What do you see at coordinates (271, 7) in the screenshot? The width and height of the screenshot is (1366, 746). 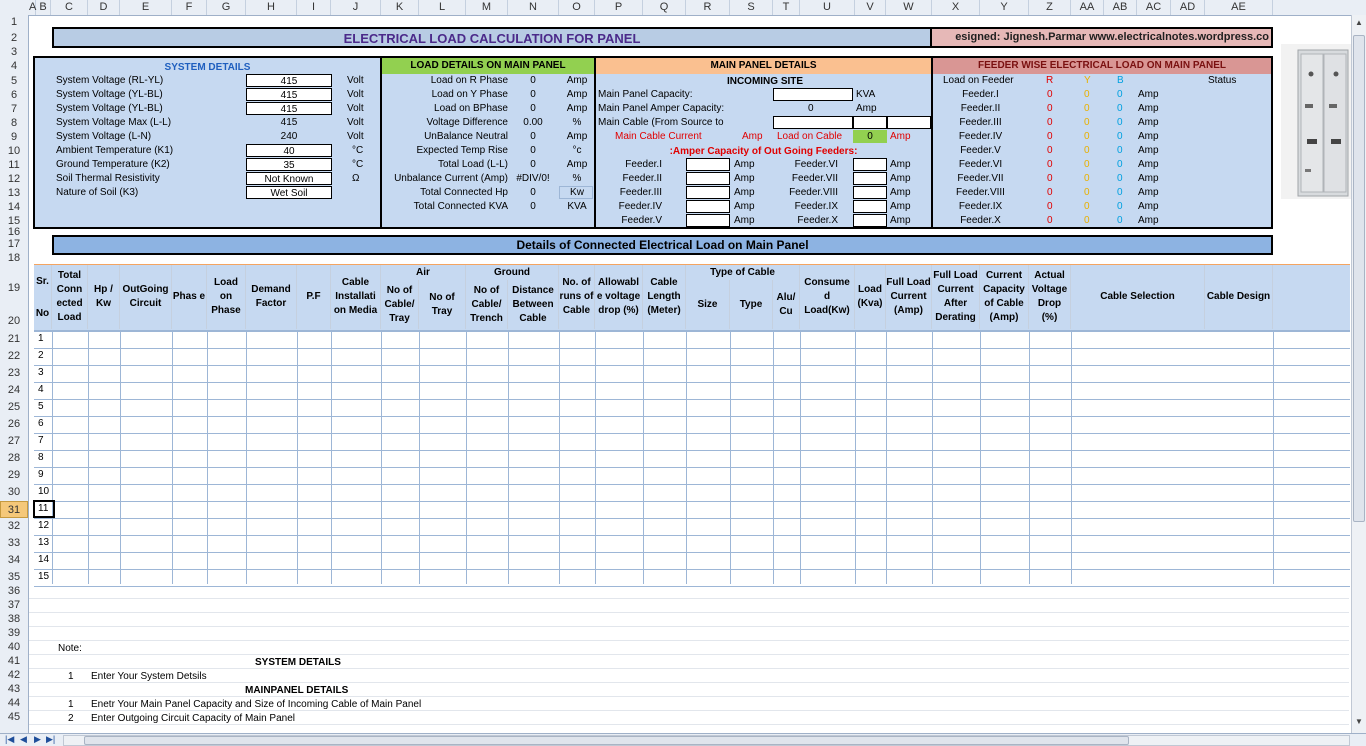 I see `column-header-h: H` at bounding box center [271, 7].